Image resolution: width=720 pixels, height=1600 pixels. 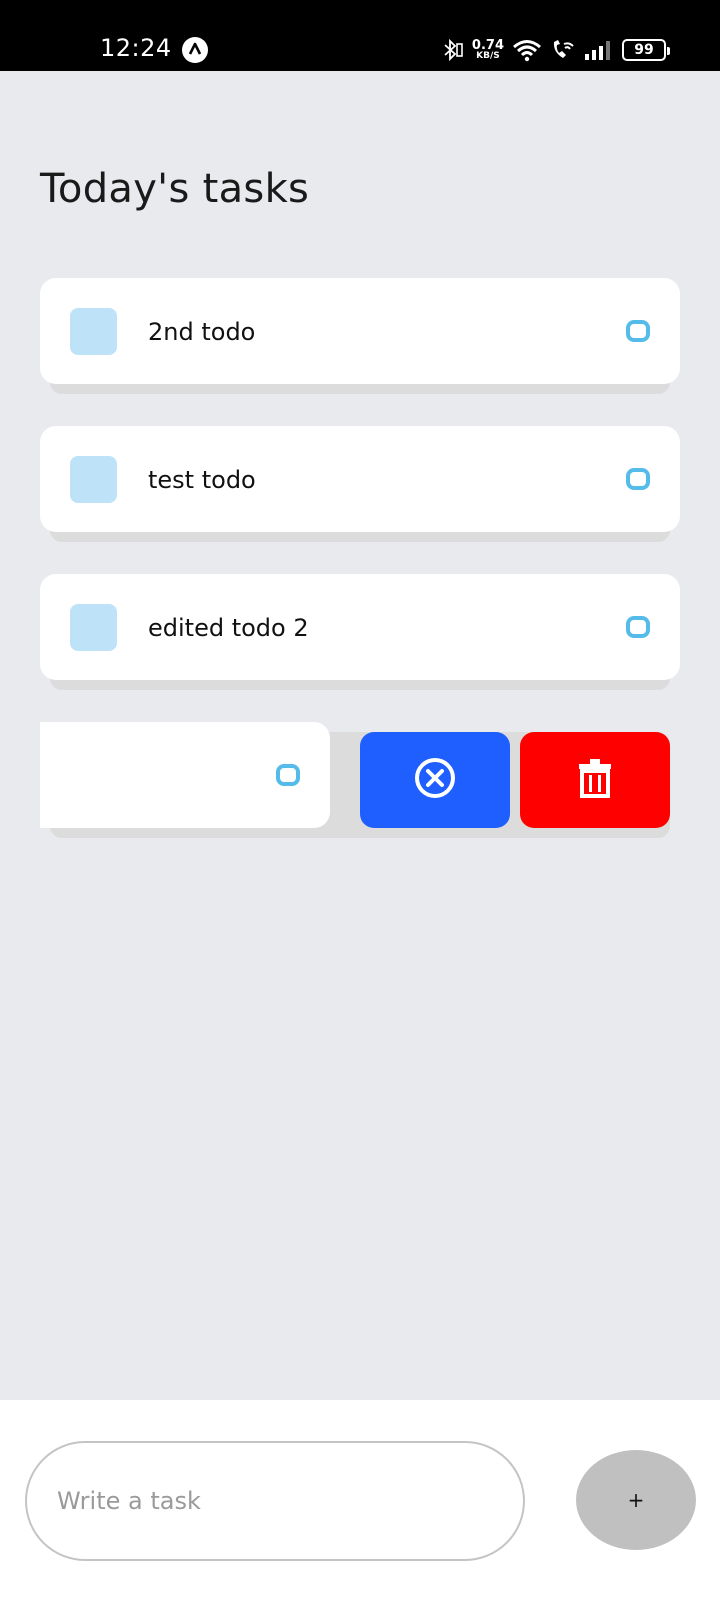 I want to click on task-label: edited todo 2, so click(x=228, y=628).